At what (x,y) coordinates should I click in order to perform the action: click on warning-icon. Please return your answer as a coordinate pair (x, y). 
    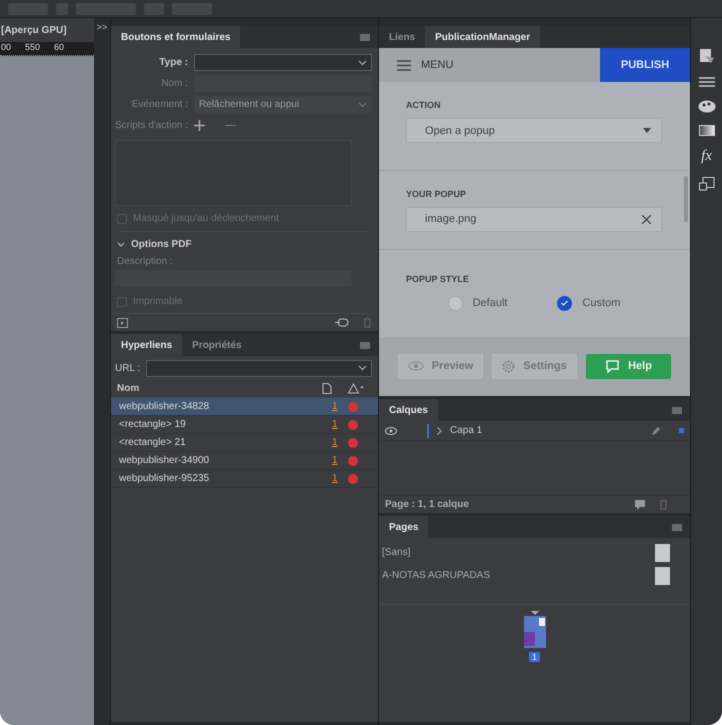
    Looking at the image, I should click on (356, 388).